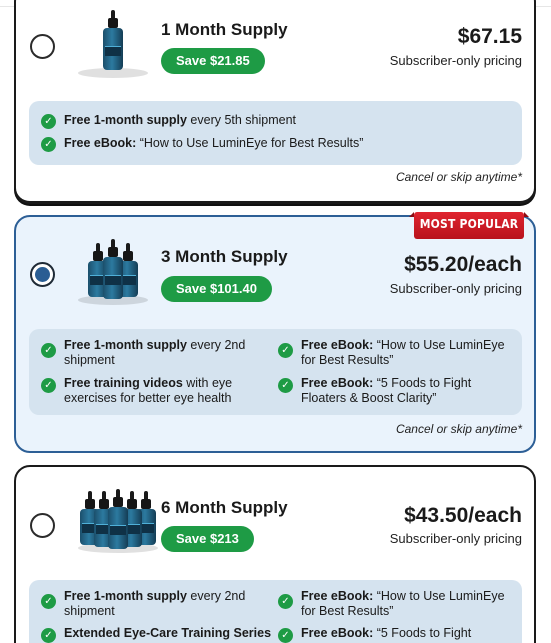 The height and width of the screenshot is (643, 551). Describe the element at coordinates (241, 120) in the screenshot. I see `perk-text: every 5th shipment` at that location.